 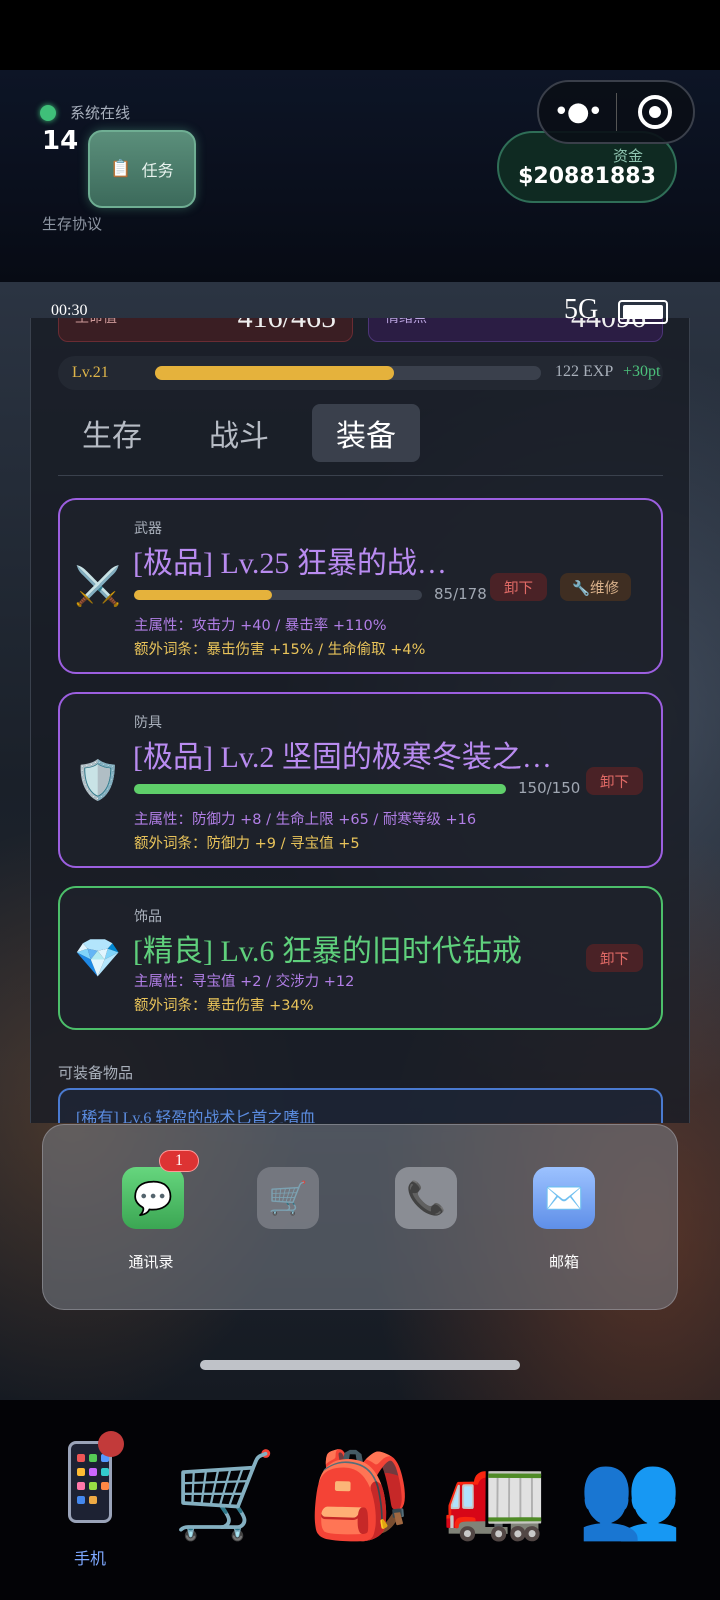 I want to click on shopping-cart-icon: 🛒, so click(x=225, y=1494).